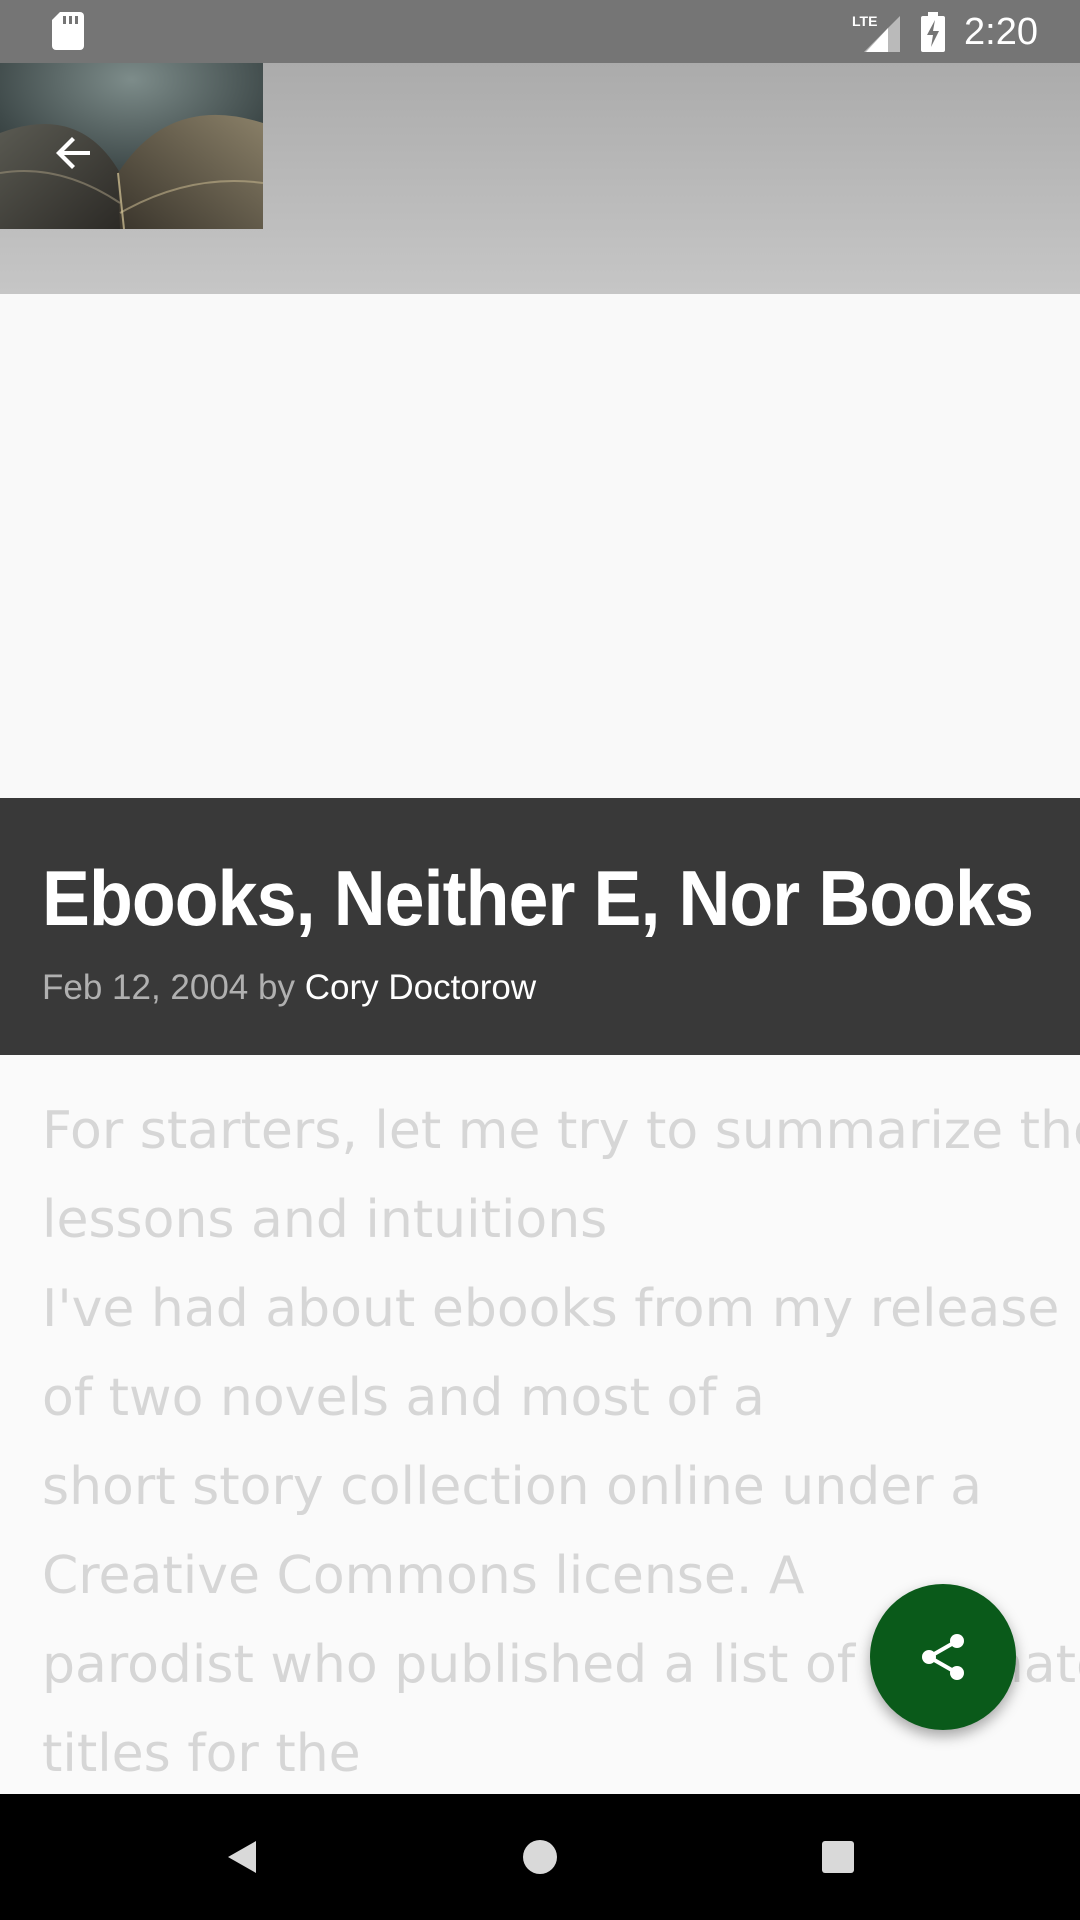 This screenshot has width=1080, height=1920. Describe the element at coordinates (1001, 32) in the screenshot. I see `clock: 2:20` at that location.